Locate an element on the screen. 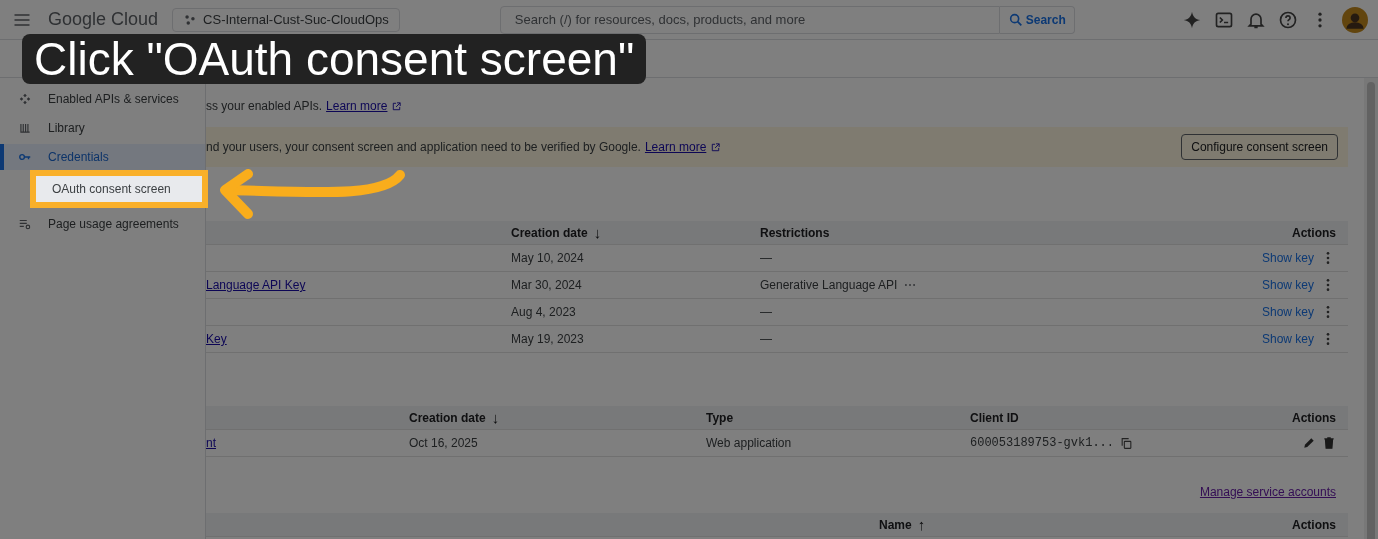 This screenshot has height=539, width=1378. library-icon is located at coordinates (25, 128).